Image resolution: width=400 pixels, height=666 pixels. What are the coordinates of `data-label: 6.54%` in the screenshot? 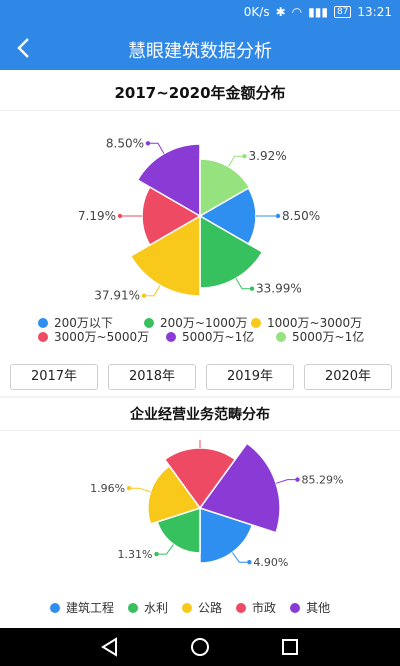 It's located at (168, 441).